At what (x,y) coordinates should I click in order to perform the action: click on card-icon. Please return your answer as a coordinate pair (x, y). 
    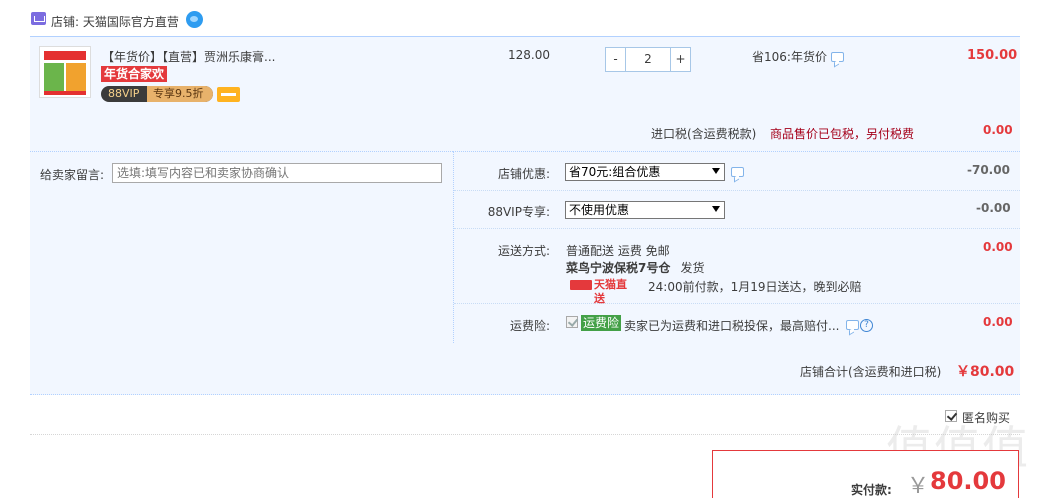
    Looking at the image, I should click on (228, 94).